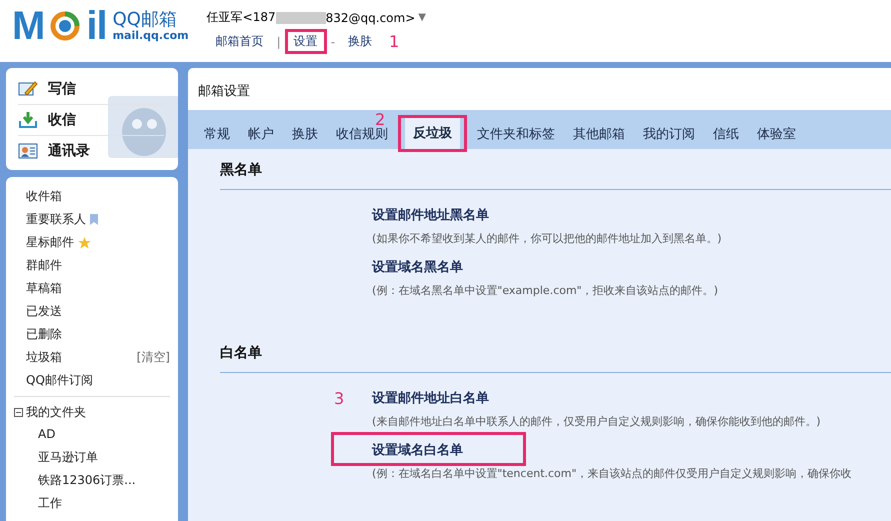  I want to click on star-icon, so click(84, 242).